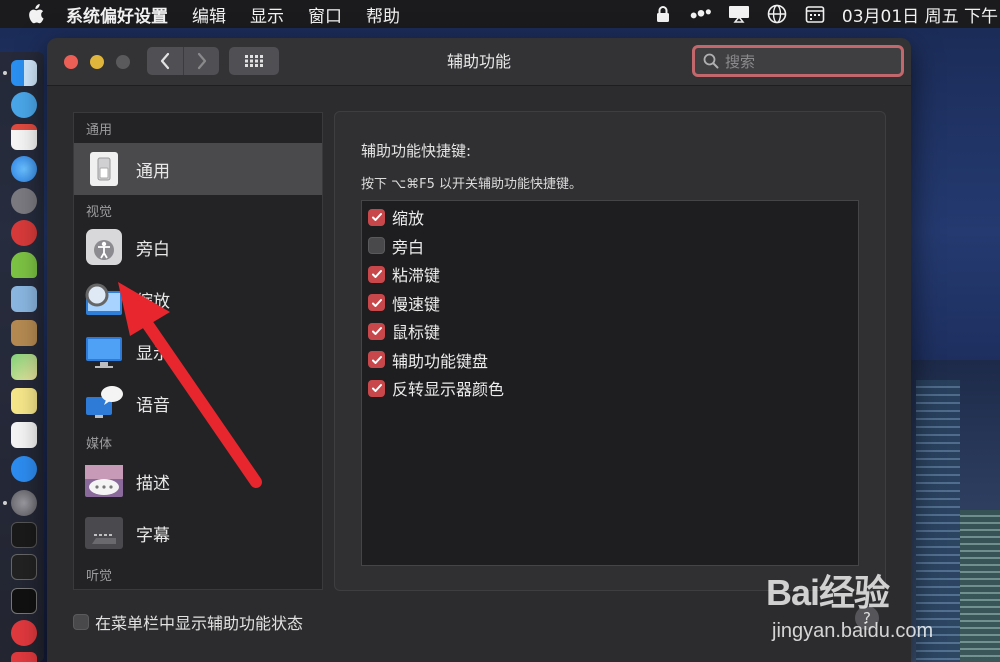 This screenshot has width=1000, height=662. Describe the element at coordinates (24, 367) in the screenshot. I see `maps-icon` at that location.